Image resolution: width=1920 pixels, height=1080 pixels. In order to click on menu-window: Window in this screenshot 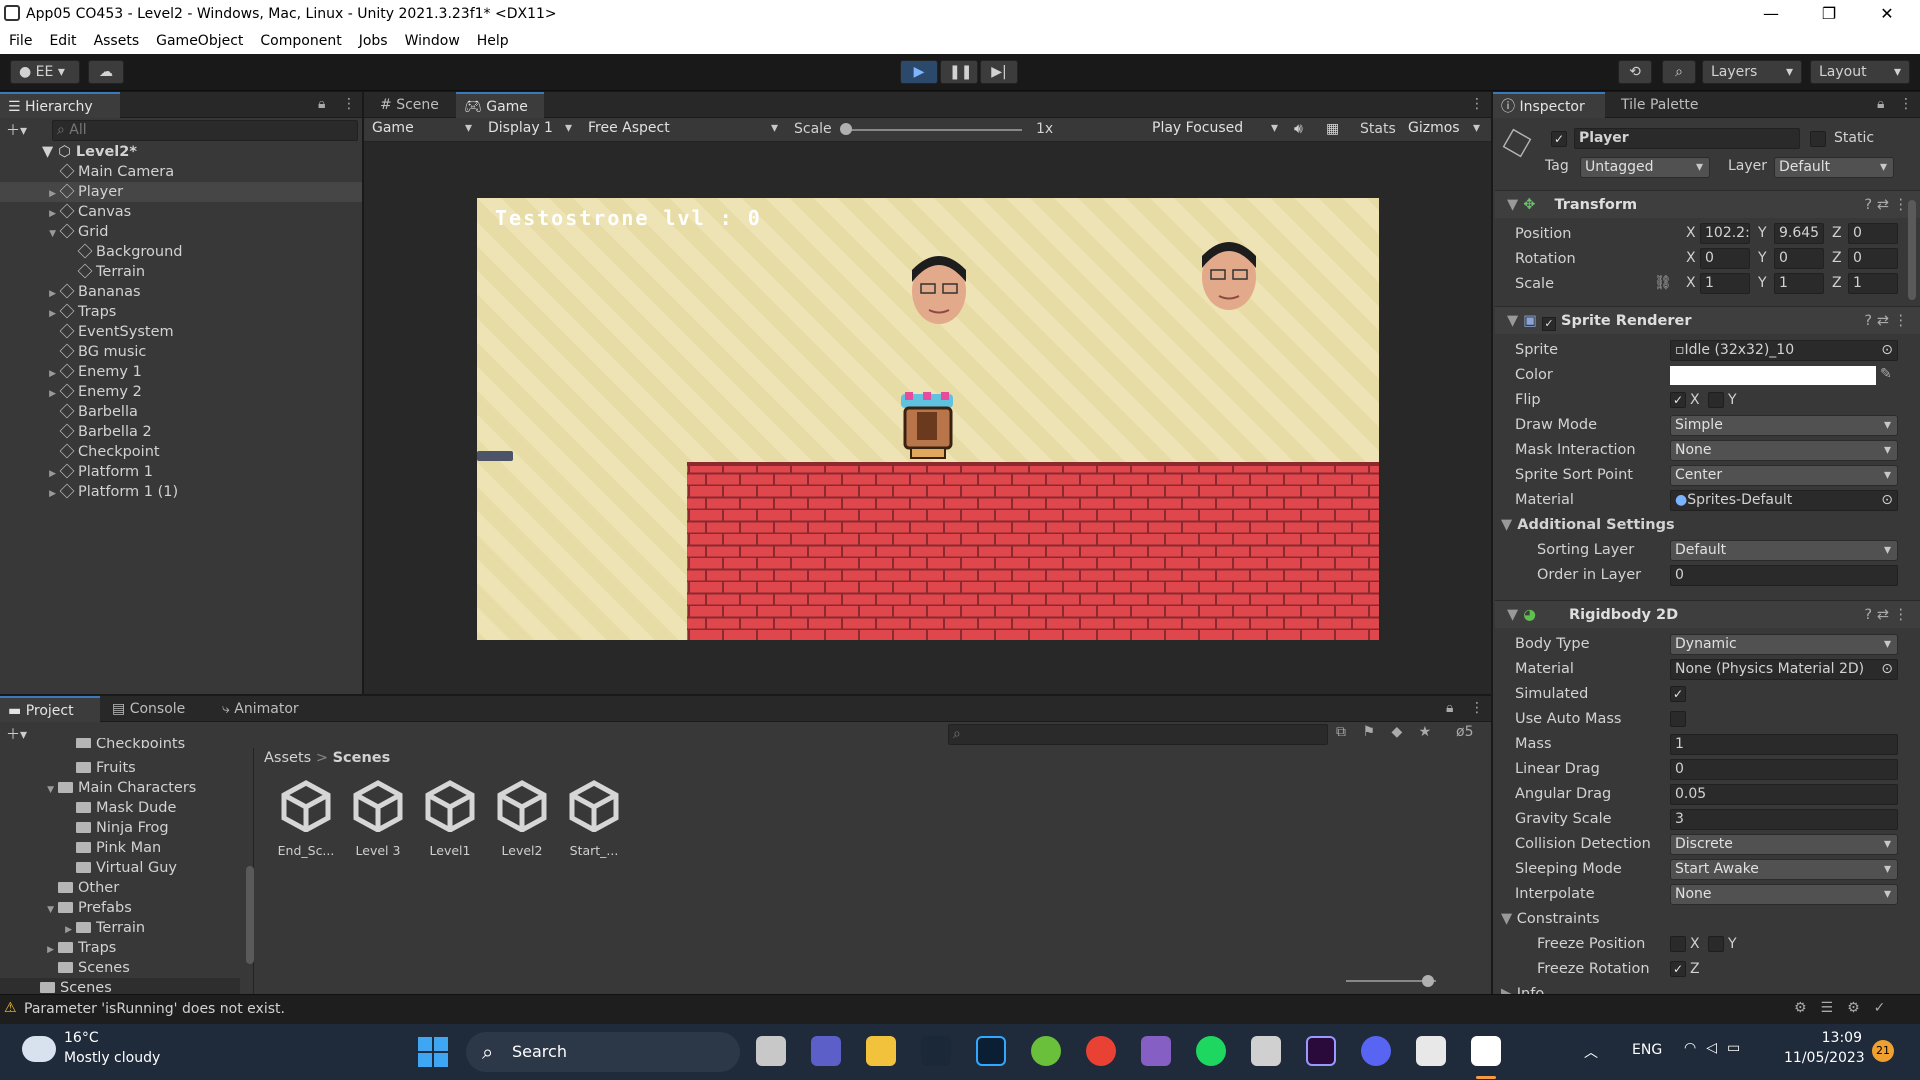, I will do `click(432, 38)`.